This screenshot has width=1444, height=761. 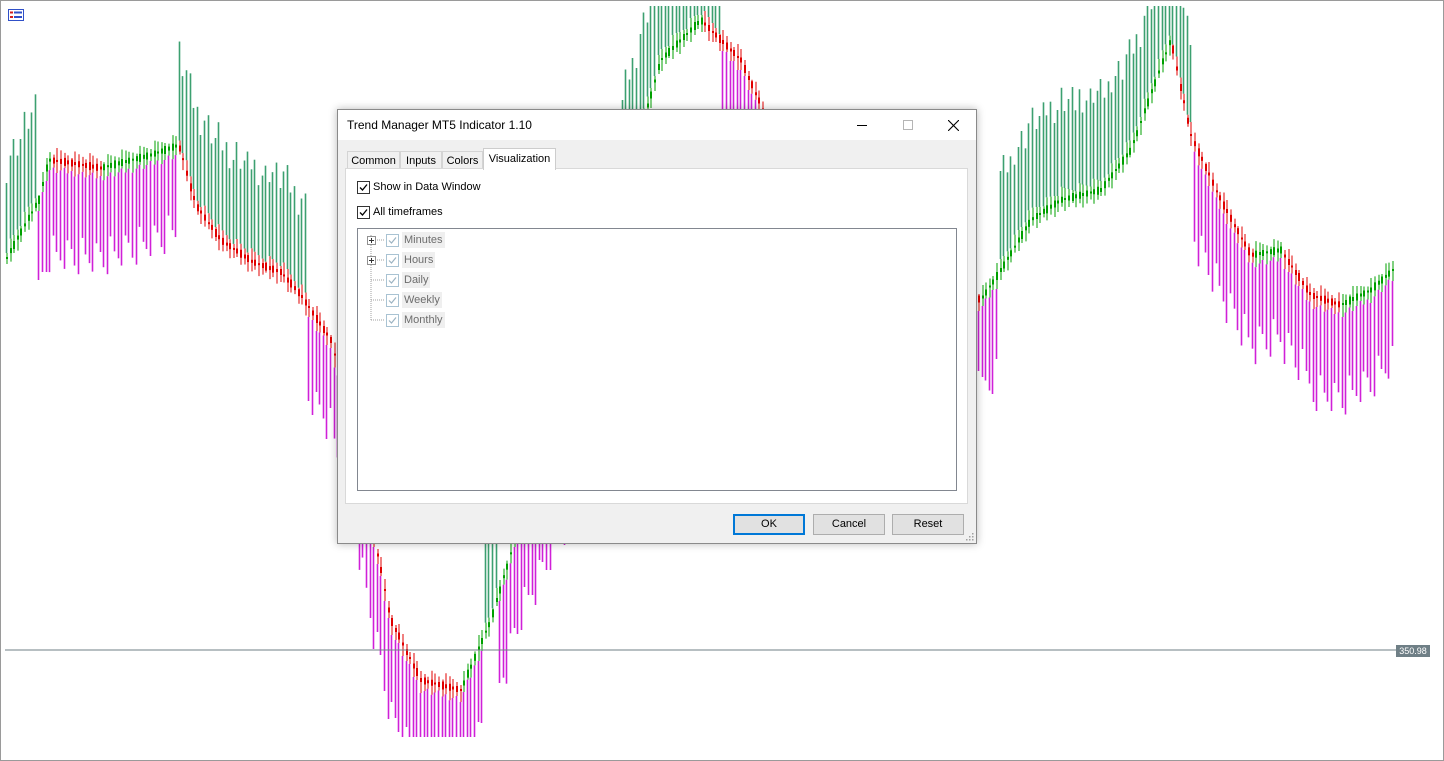 What do you see at coordinates (969, 536) in the screenshot?
I see `resize-grip-icon` at bounding box center [969, 536].